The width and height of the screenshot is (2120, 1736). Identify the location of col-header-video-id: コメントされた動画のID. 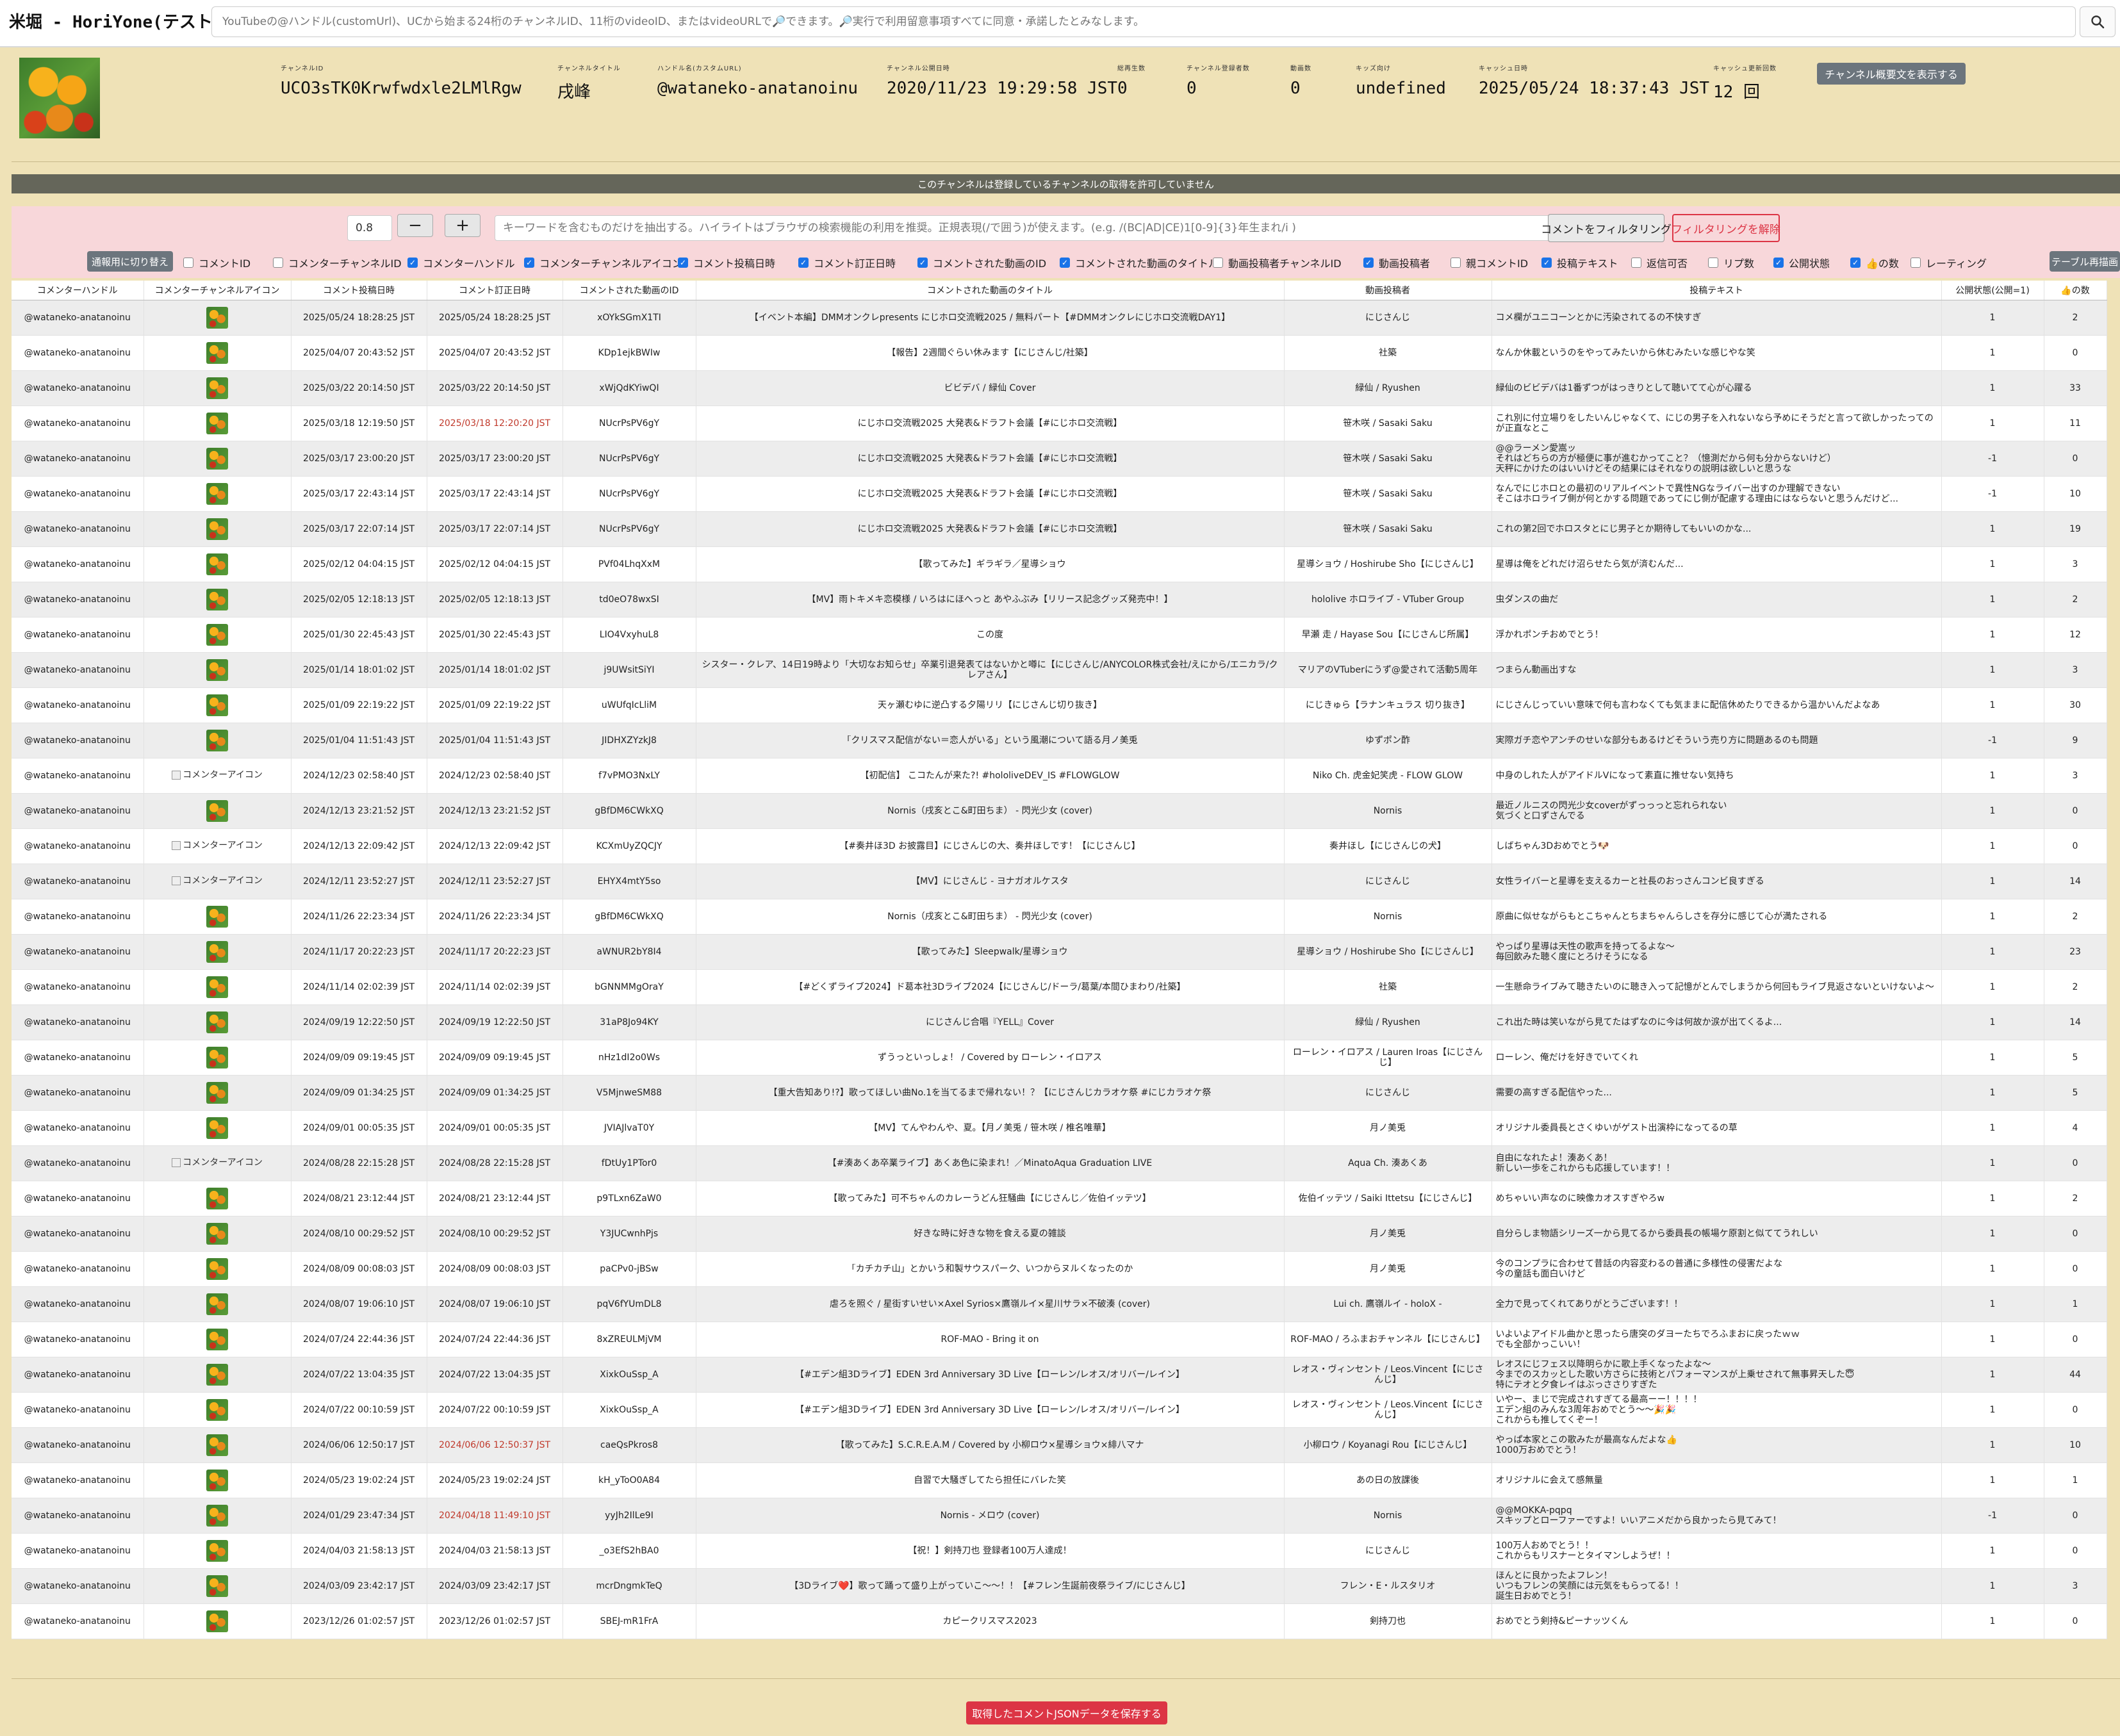
(629, 290).